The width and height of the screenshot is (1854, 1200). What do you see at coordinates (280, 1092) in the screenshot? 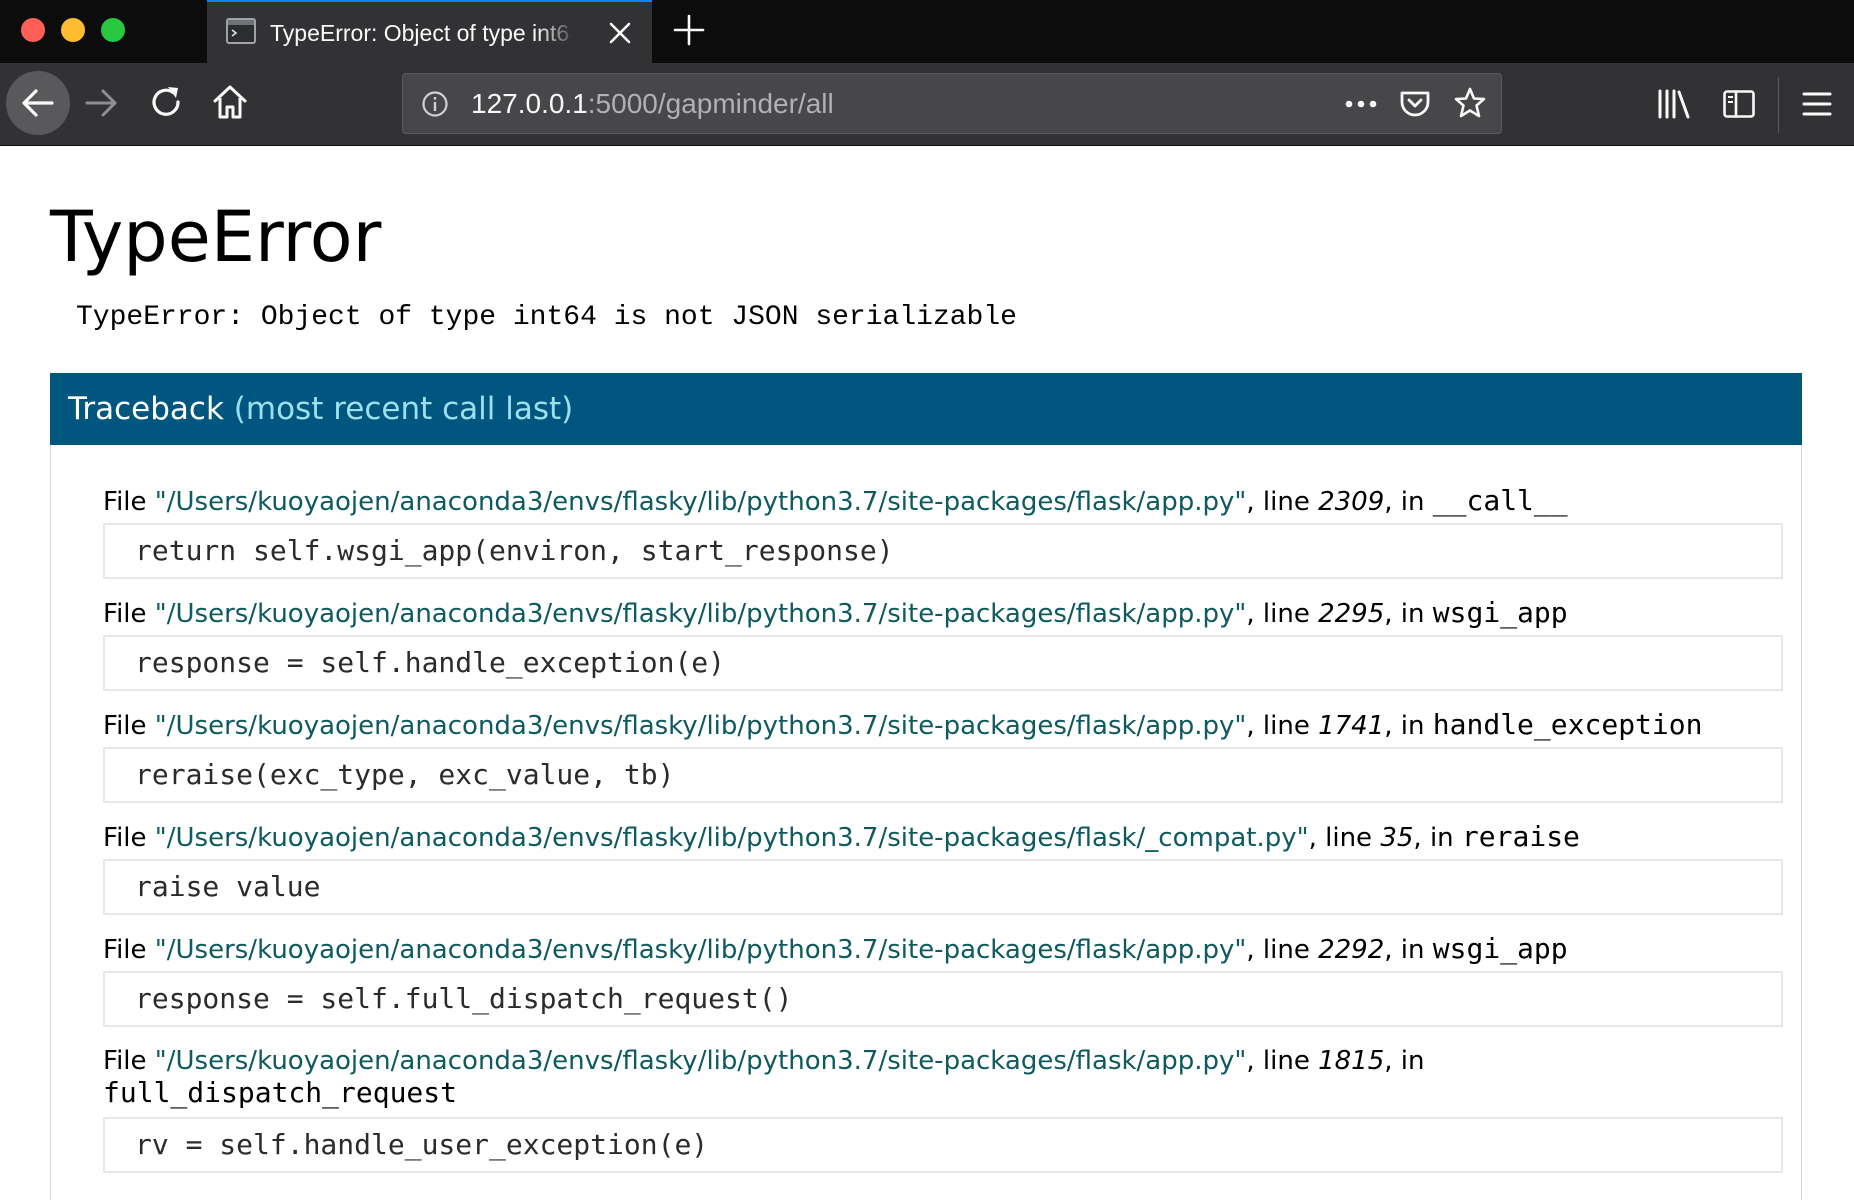
I see `frame-function-name: full_dispatch_request` at bounding box center [280, 1092].